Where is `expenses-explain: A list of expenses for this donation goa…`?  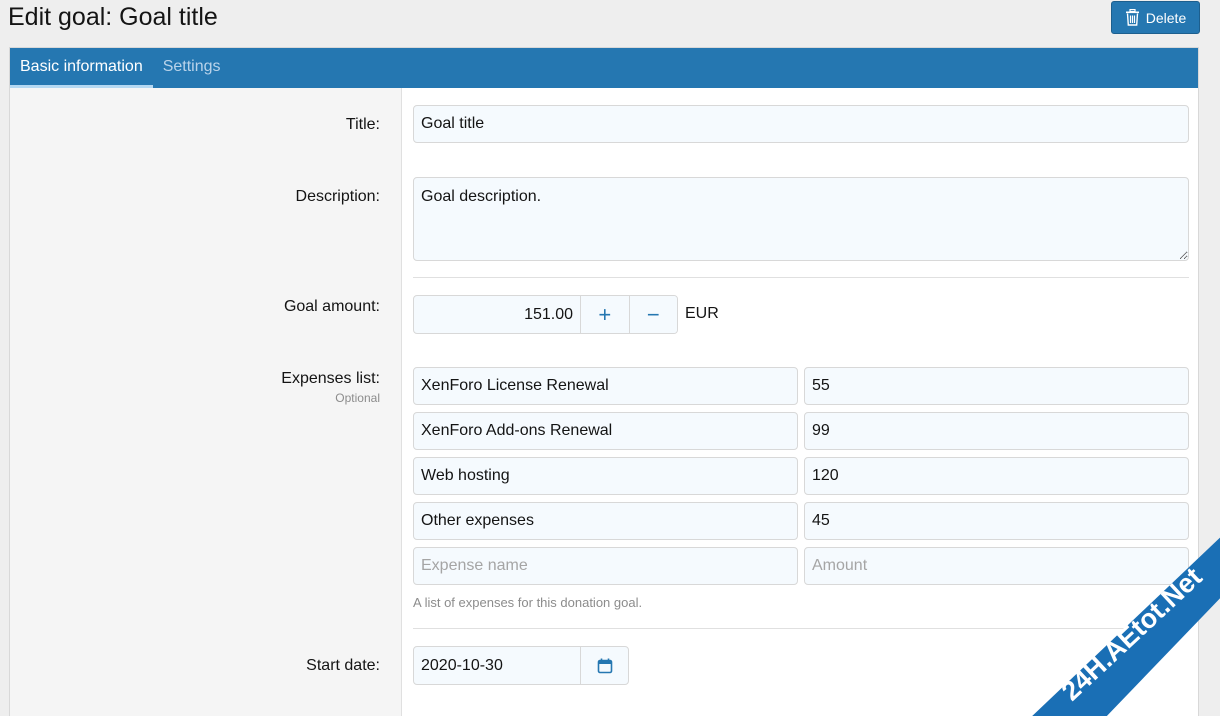
expenses-explain: A list of expenses for this donation goa… is located at coordinates (528, 602).